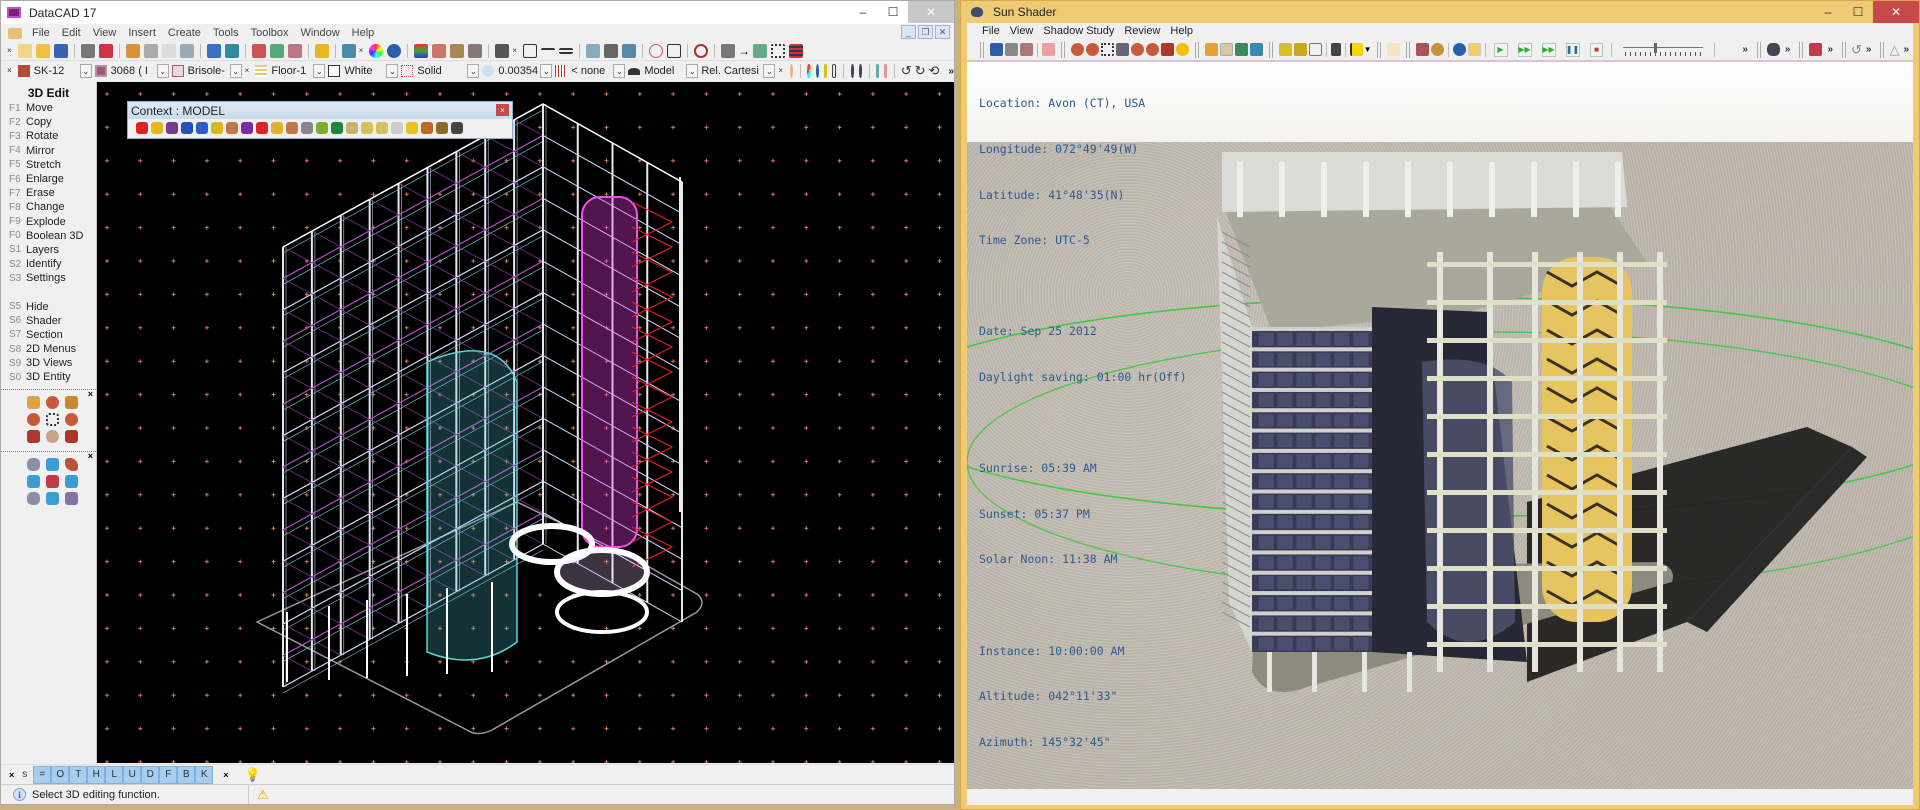 Image resolution: width=1920 pixels, height=810 pixels. I want to click on dimension-icon, so click(611, 51).